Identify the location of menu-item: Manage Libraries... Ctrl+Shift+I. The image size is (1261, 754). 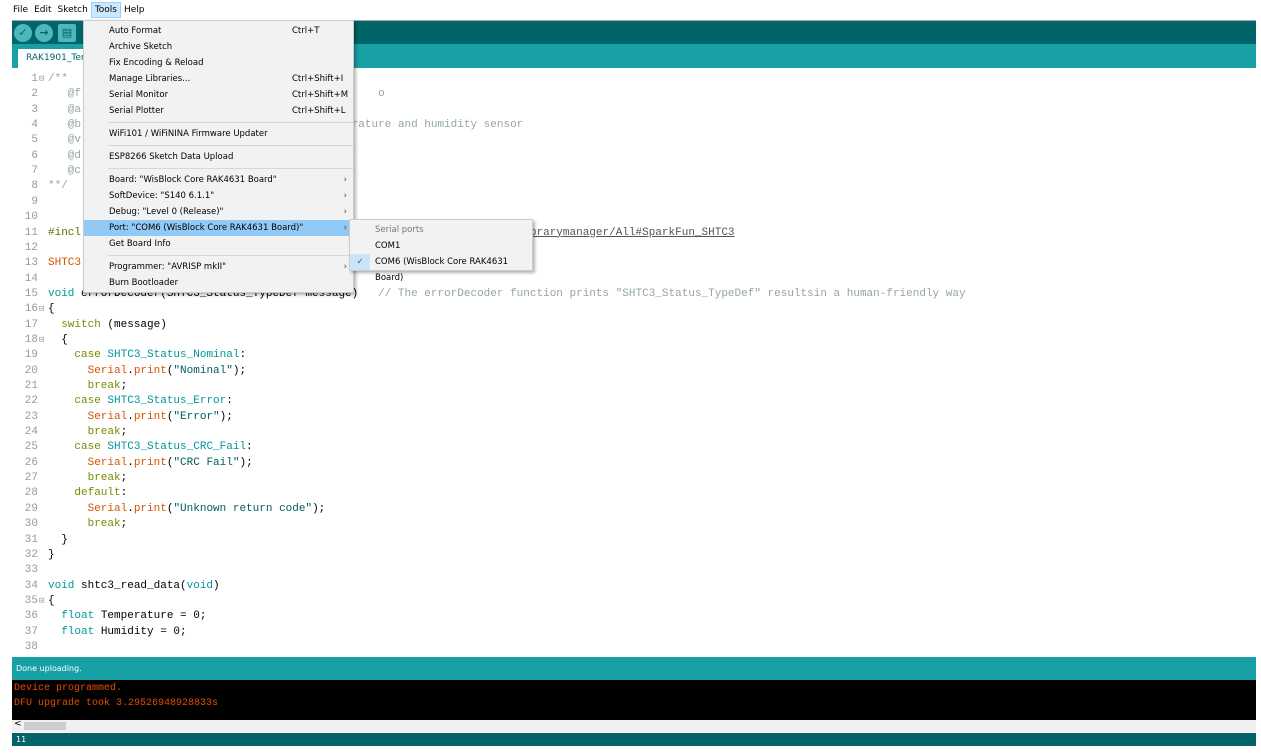
(218, 79).